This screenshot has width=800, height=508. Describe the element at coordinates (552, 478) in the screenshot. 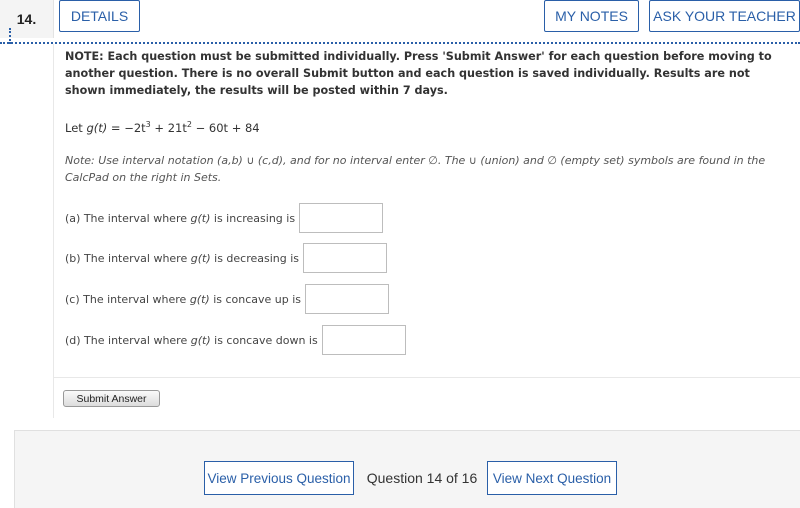

I see `next-question-button: View Next Question` at that location.